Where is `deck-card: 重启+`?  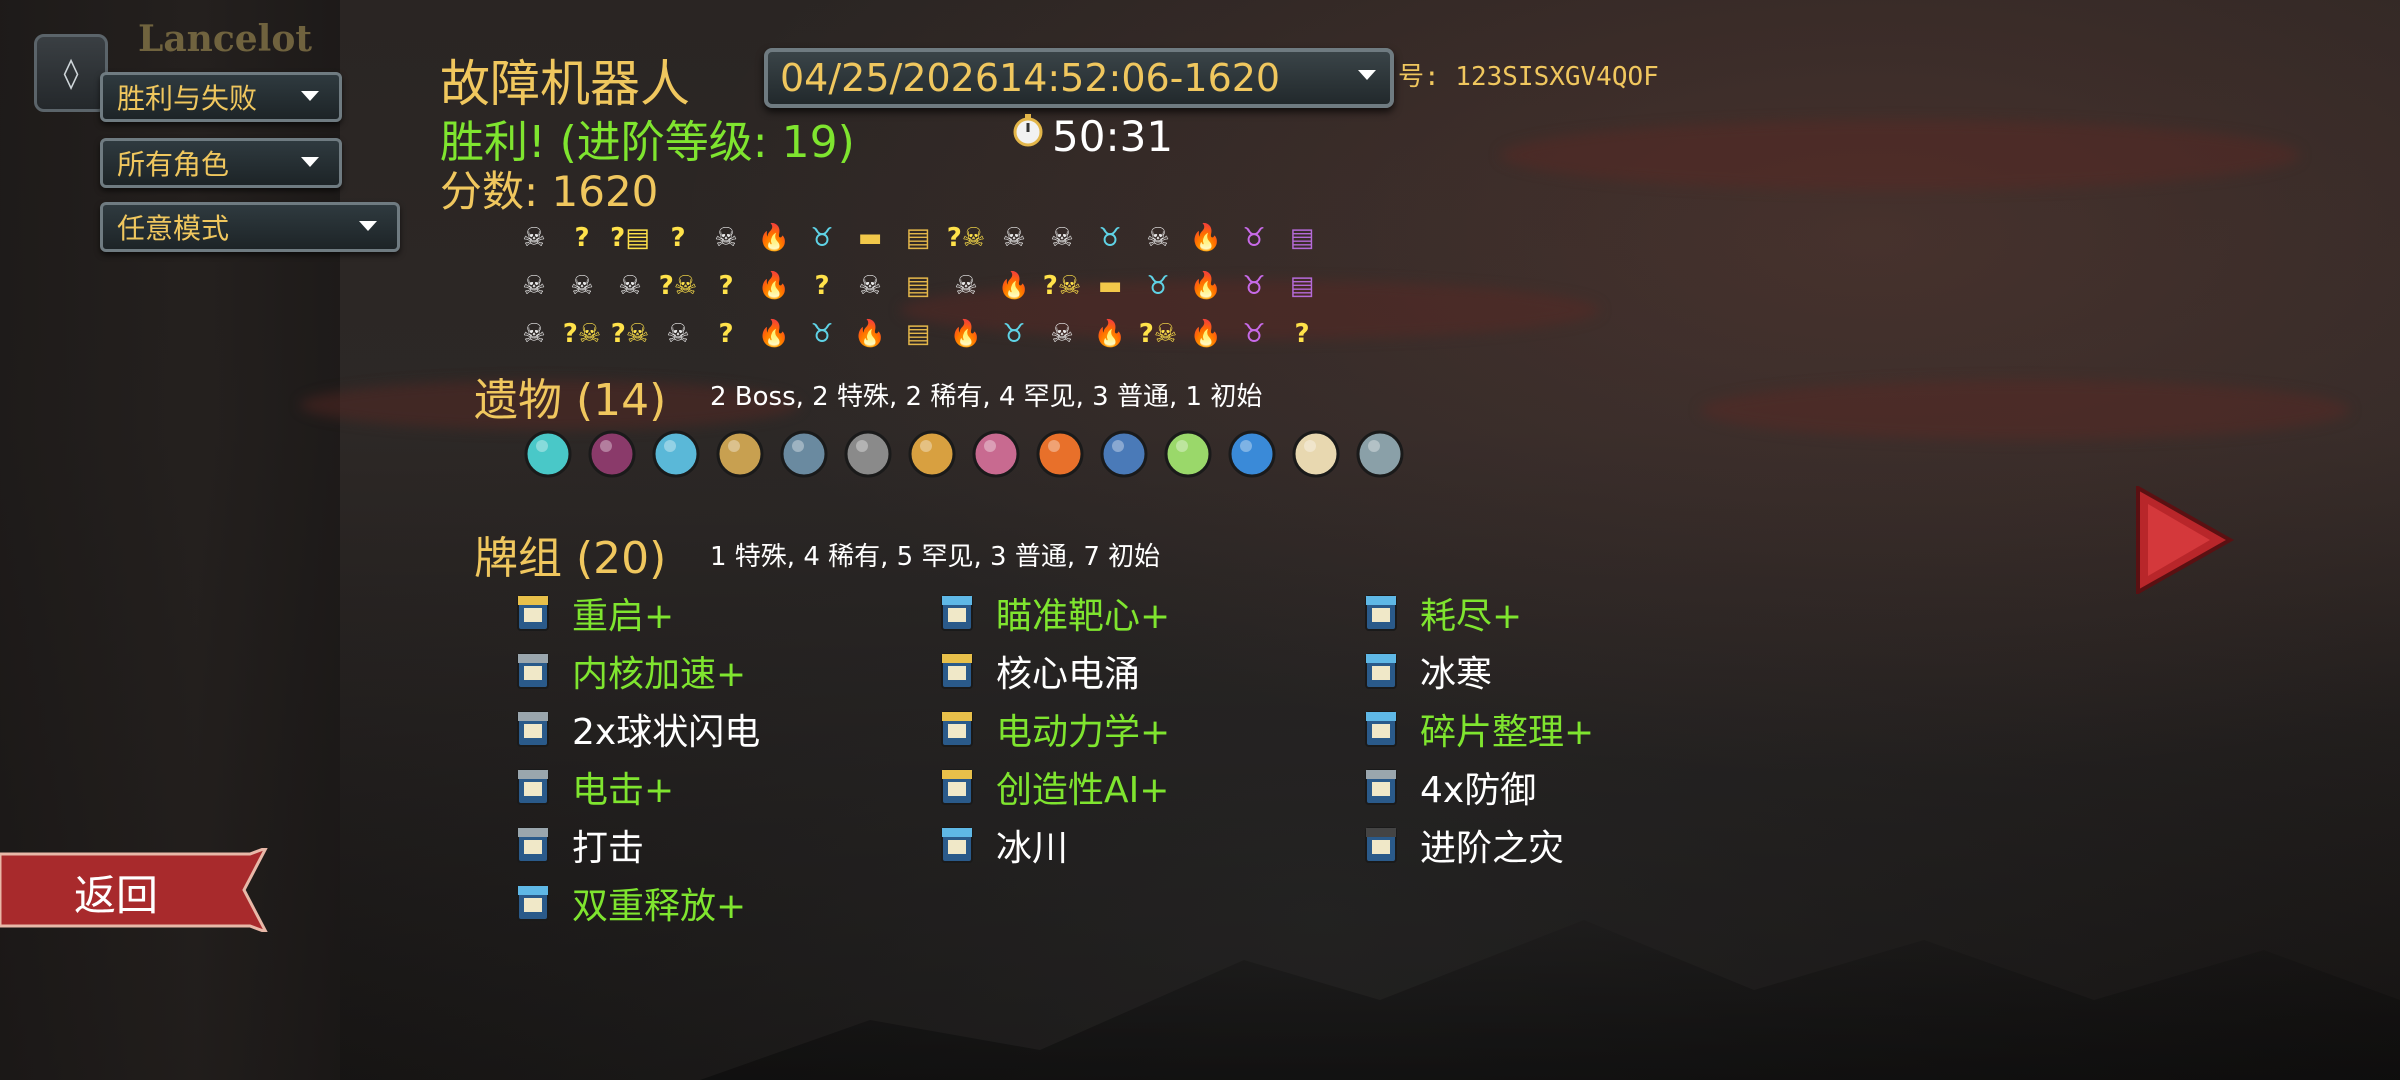 deck-card: 重启+ is located at coordinates (595, 613).